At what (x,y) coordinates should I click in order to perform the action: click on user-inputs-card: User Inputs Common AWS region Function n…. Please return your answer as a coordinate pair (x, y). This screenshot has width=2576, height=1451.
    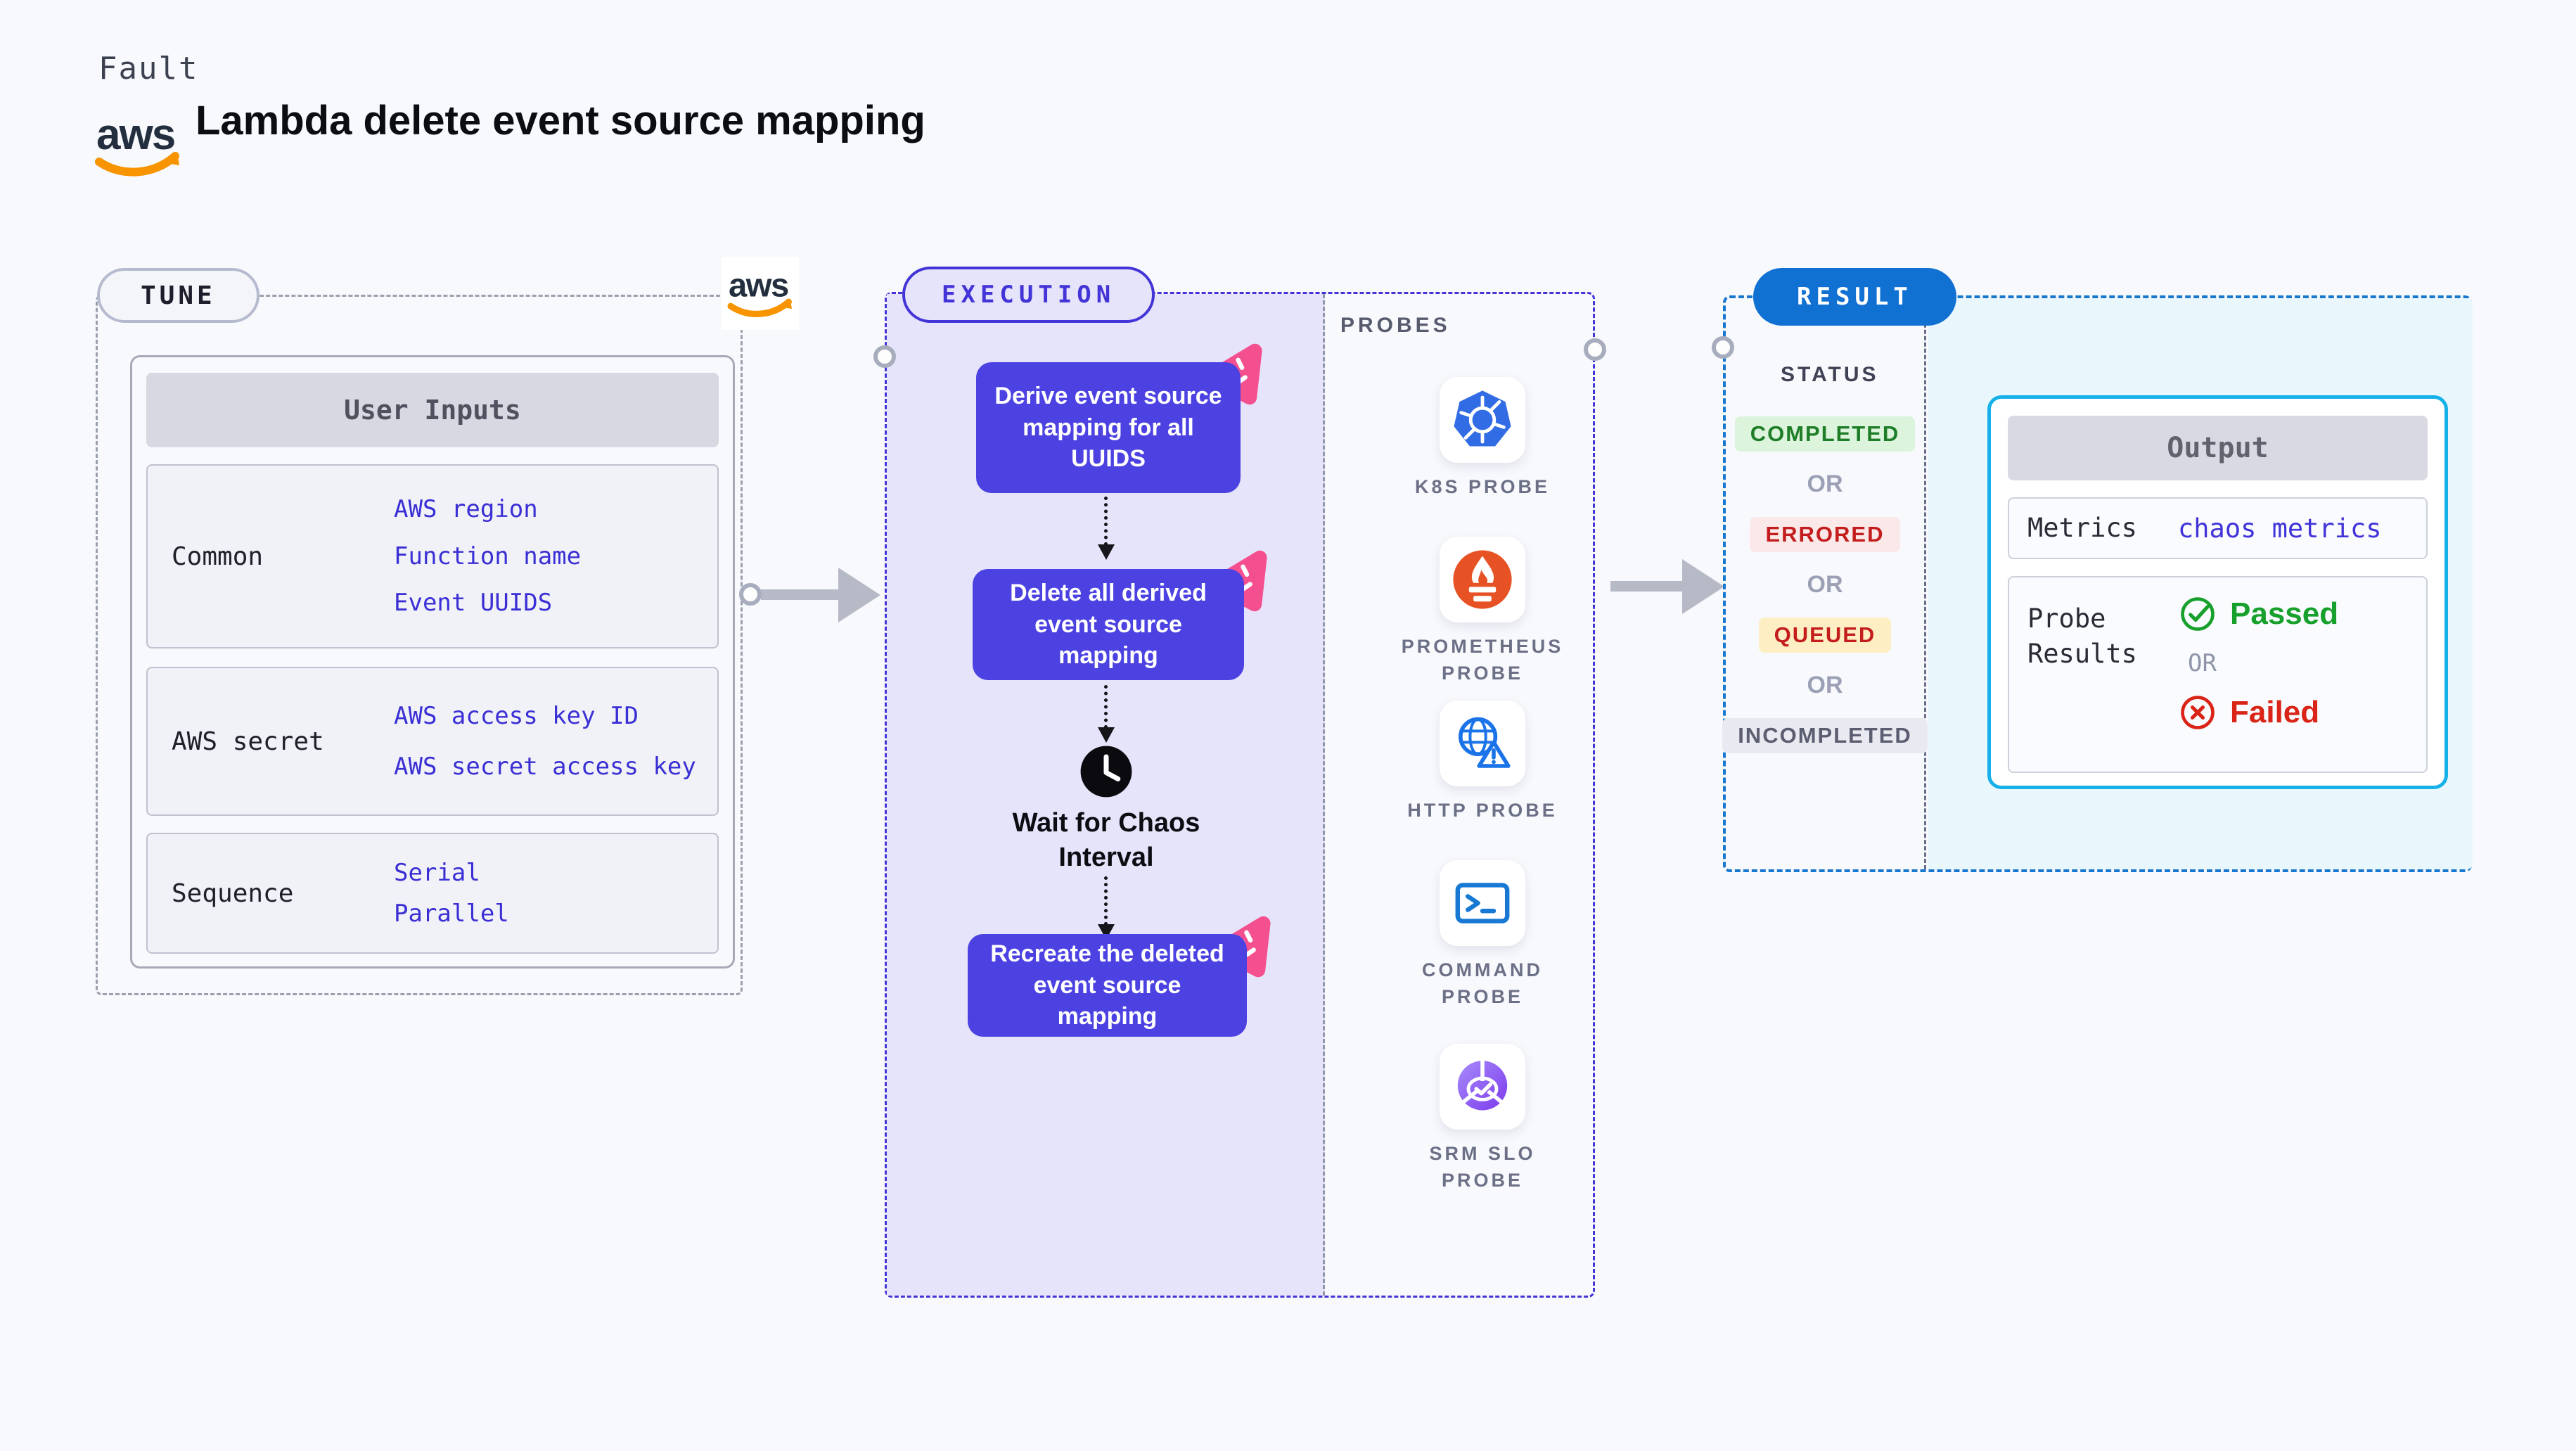
    Looking at the image, I should click on (432, 662).